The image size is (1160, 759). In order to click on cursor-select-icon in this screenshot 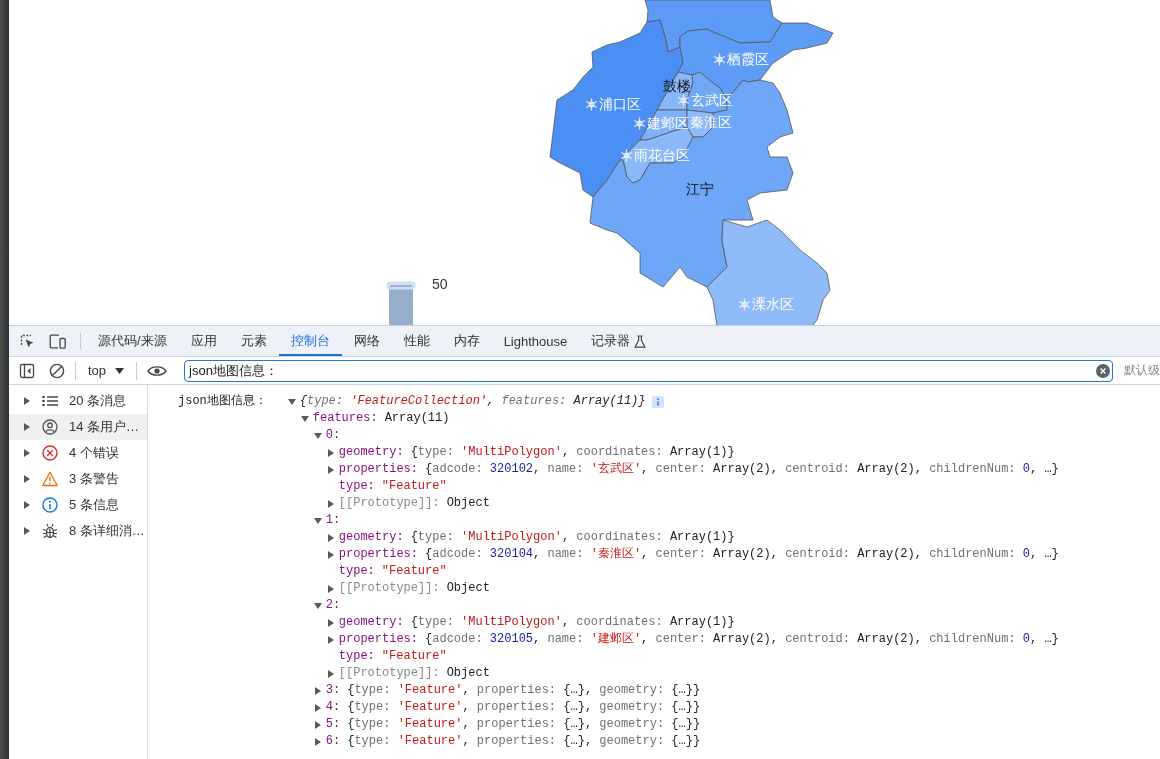, I will do `click(27, 341)`.